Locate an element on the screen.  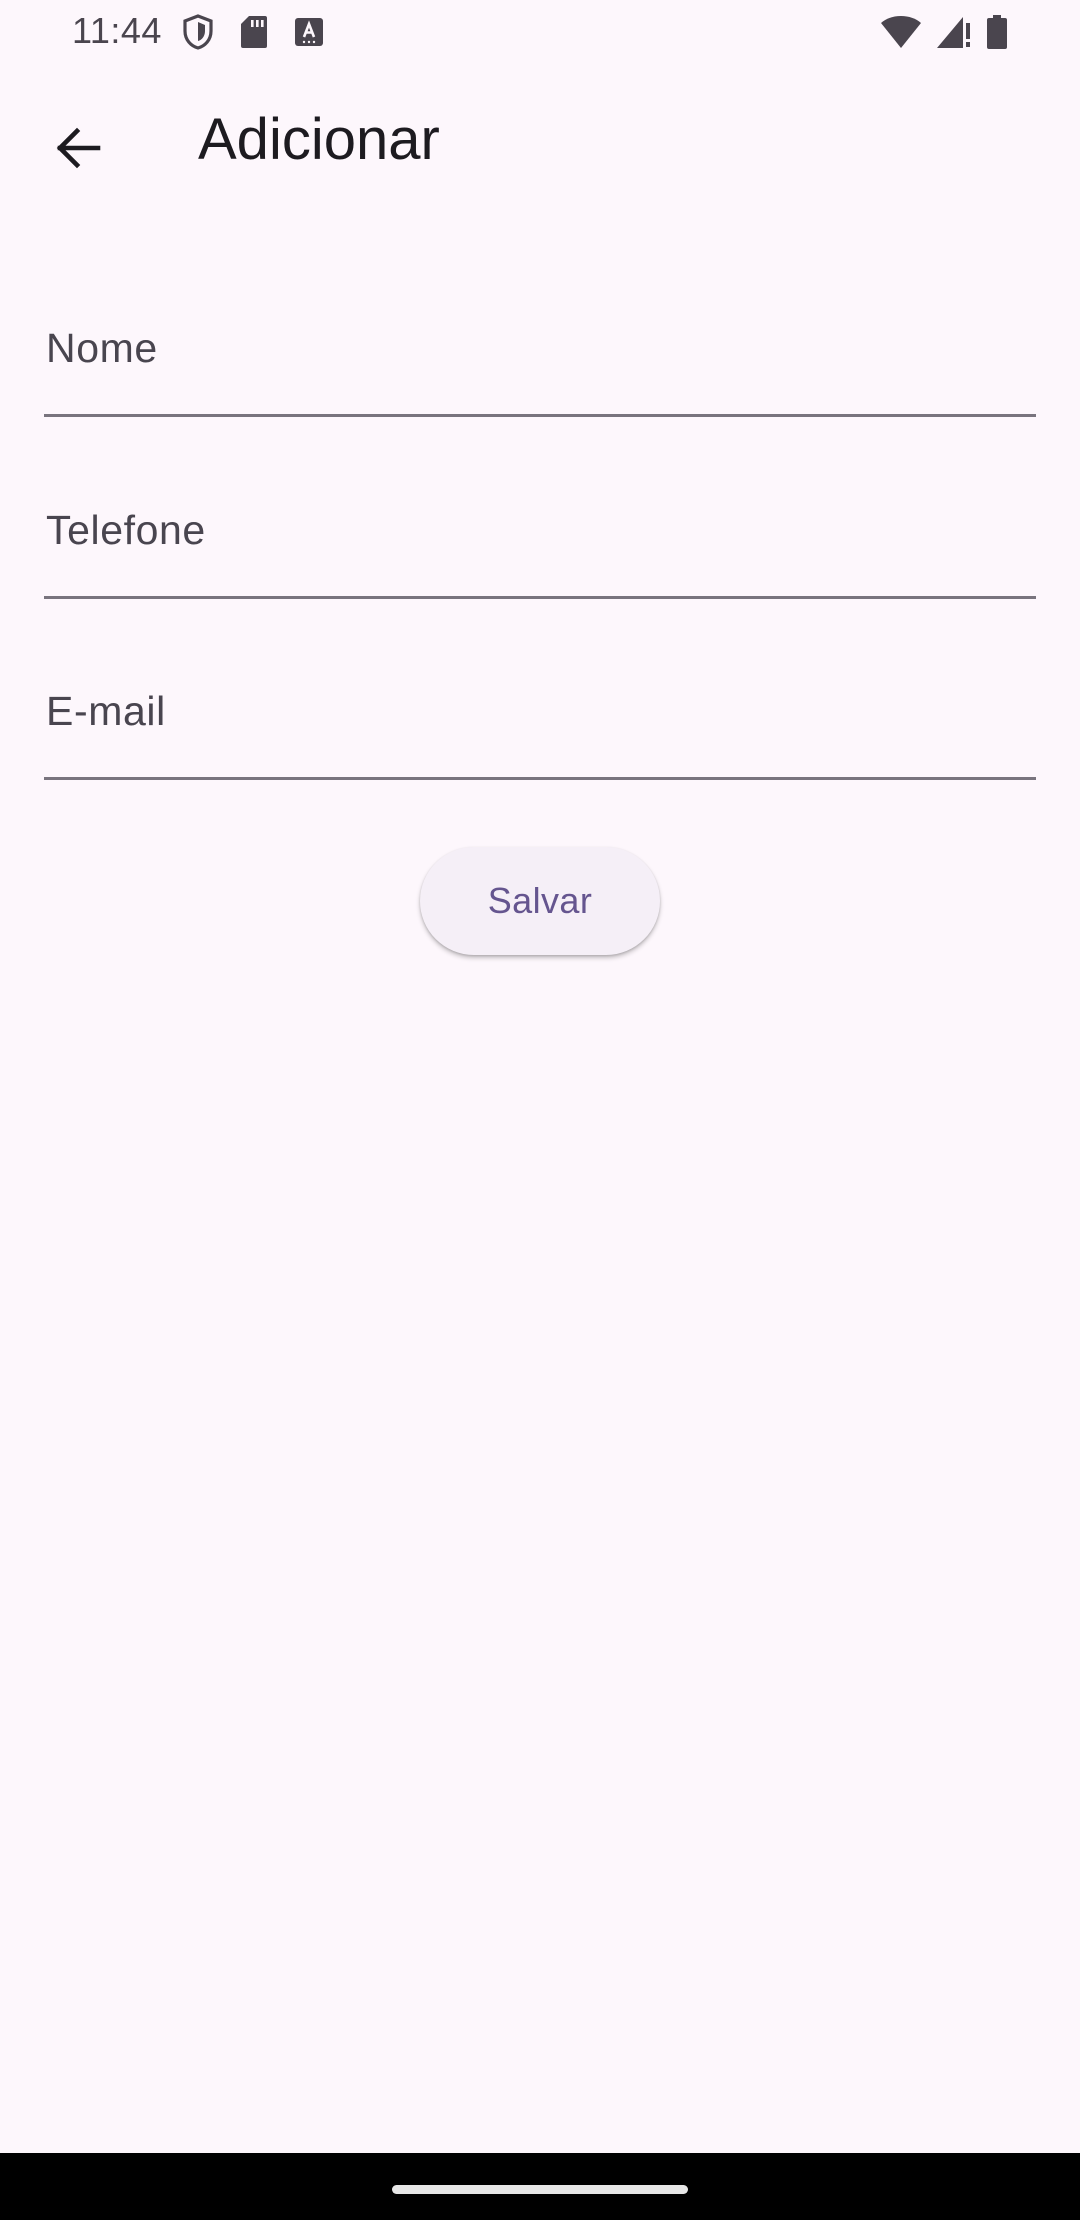
email-field: E-mail is located at coordinates (540, 710).